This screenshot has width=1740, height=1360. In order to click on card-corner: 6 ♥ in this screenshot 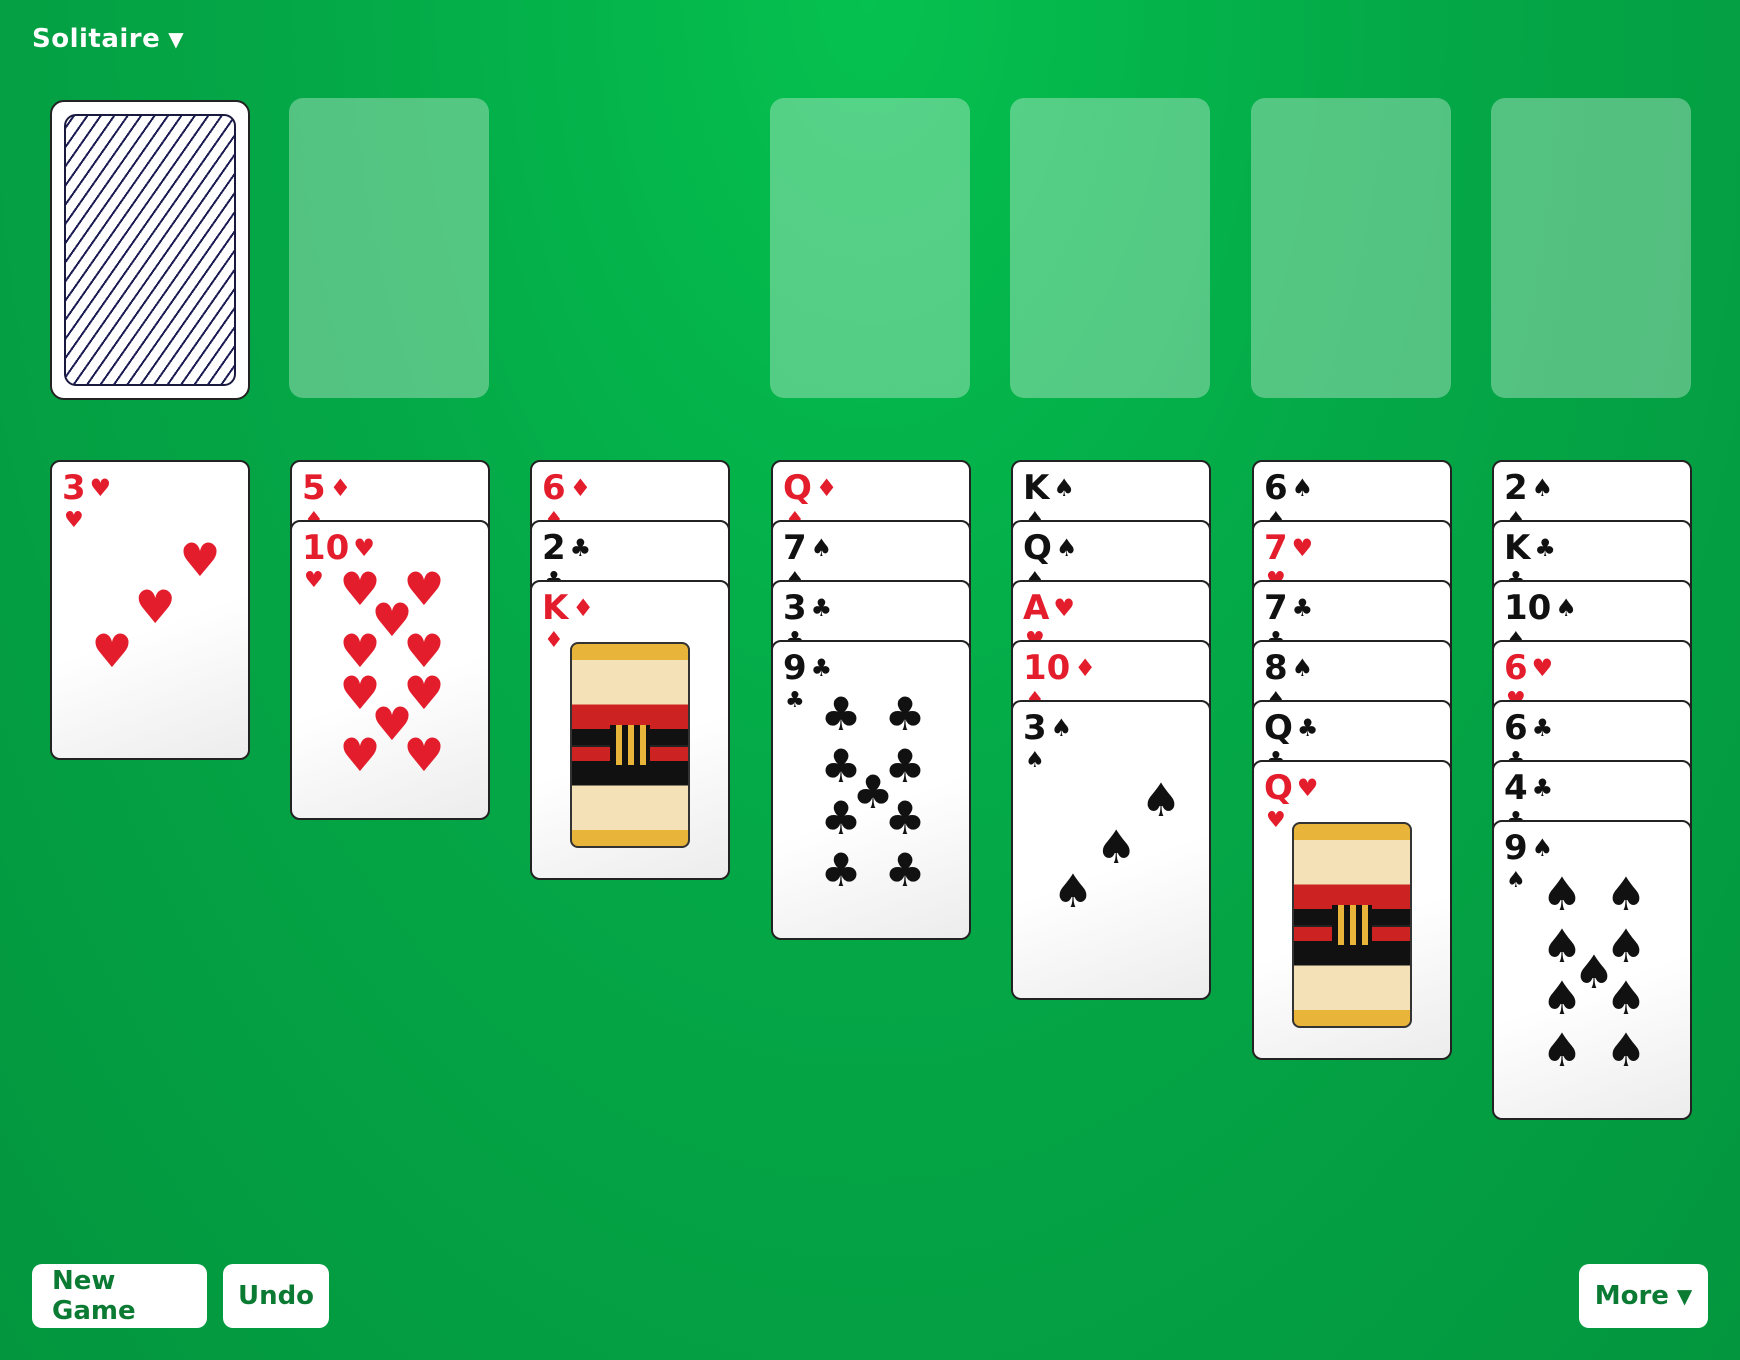, I will do `click(1528, 668)`.